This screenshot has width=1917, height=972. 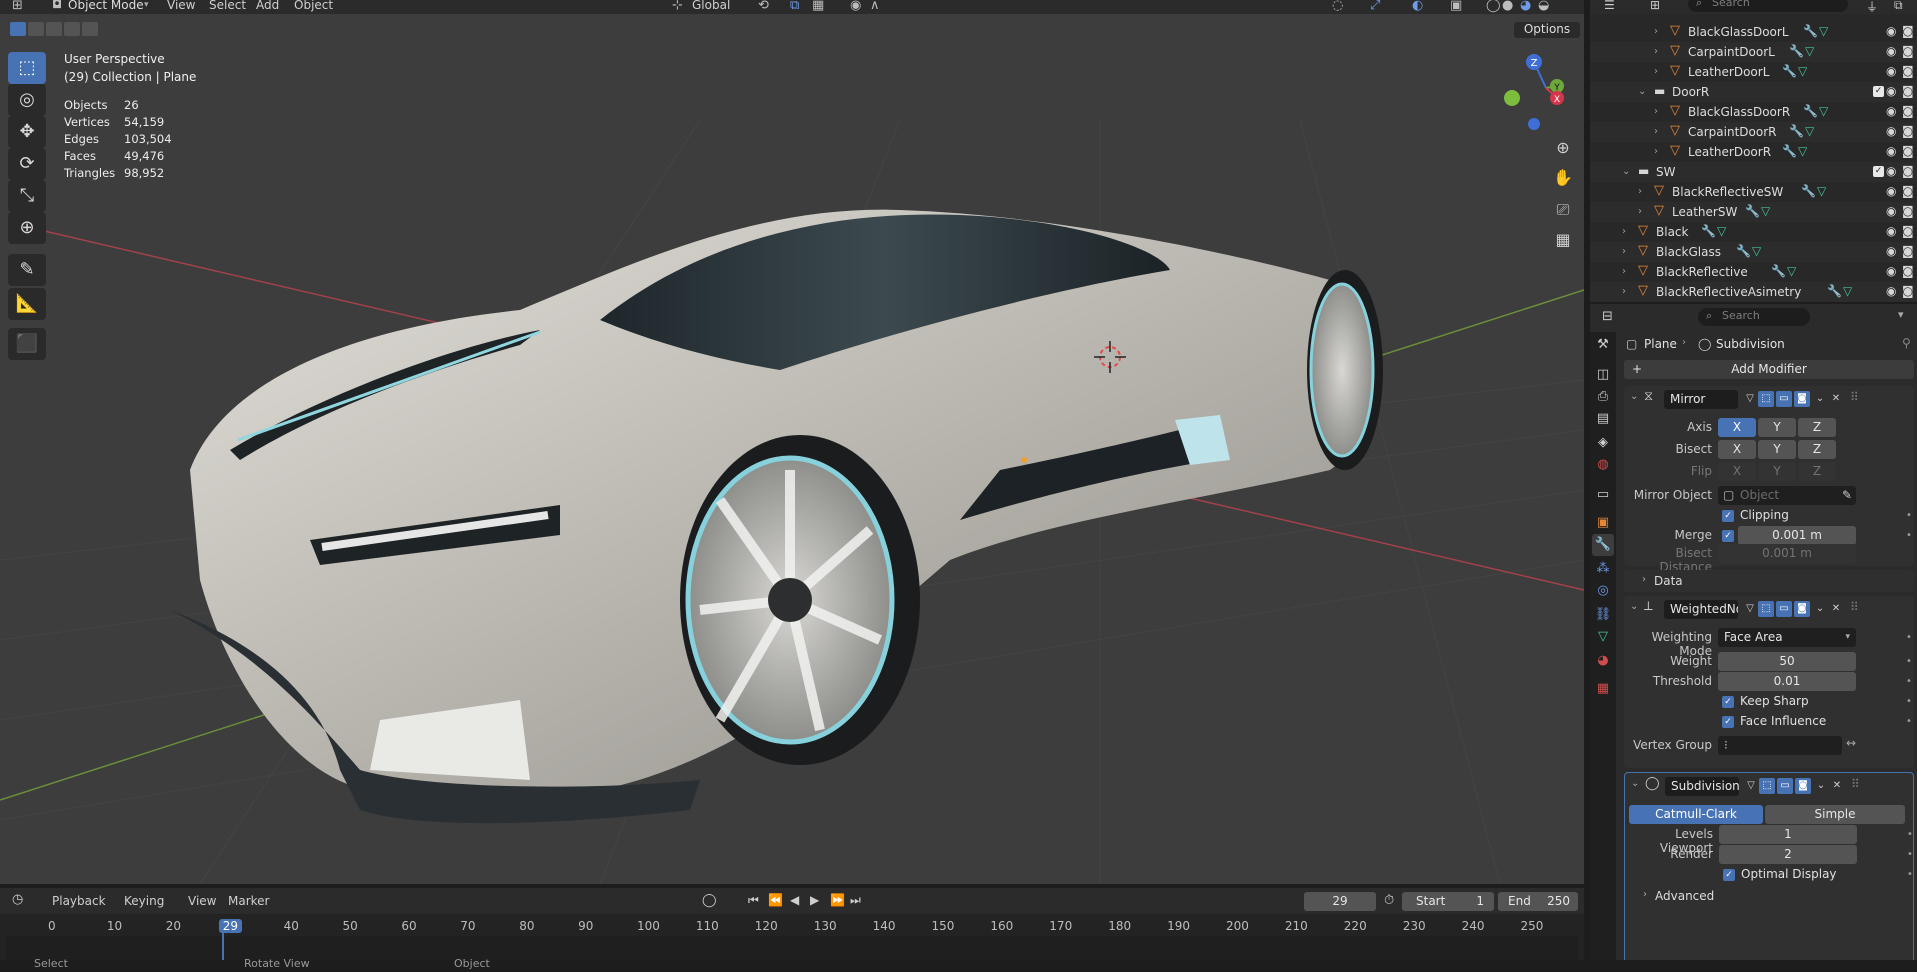 What do you see at coordinates (1777, 449) in the screenshot?
I see `bisect-y-toggle: Y` at bounding box center [1777, 449].